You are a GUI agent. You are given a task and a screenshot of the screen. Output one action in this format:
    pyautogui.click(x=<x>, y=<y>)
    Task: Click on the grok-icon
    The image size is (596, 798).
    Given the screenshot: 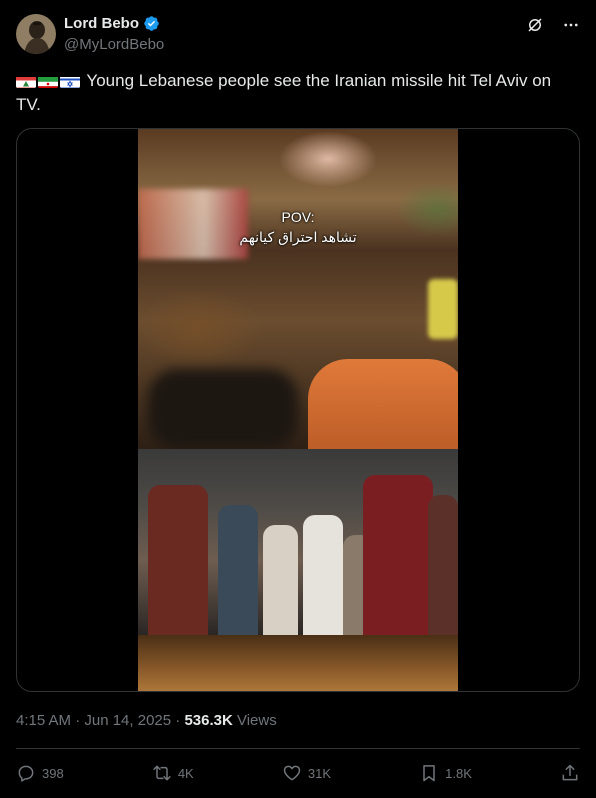 What is the action you would take?
    pyautogui.click(x=535, y=27)
    